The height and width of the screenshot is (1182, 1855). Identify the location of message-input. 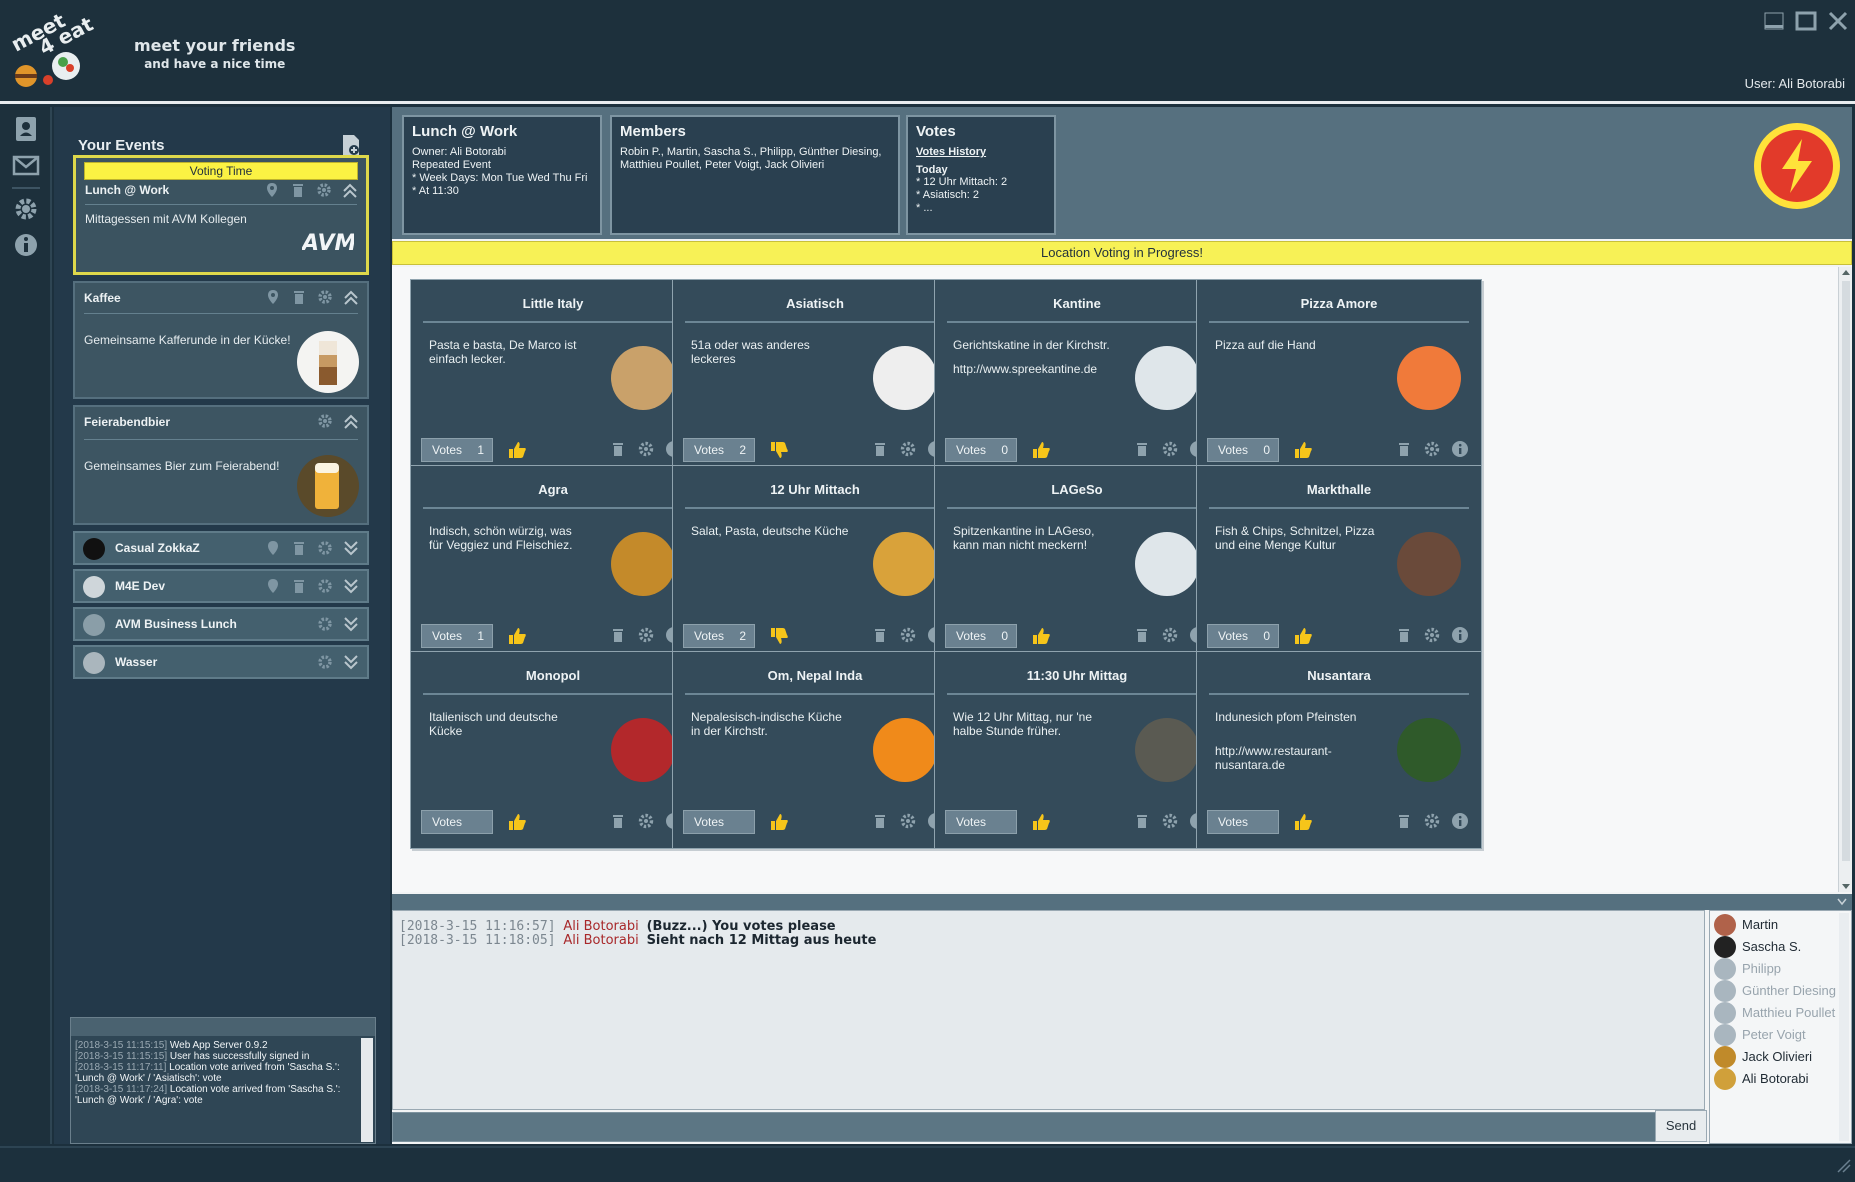
(1048, 1127).